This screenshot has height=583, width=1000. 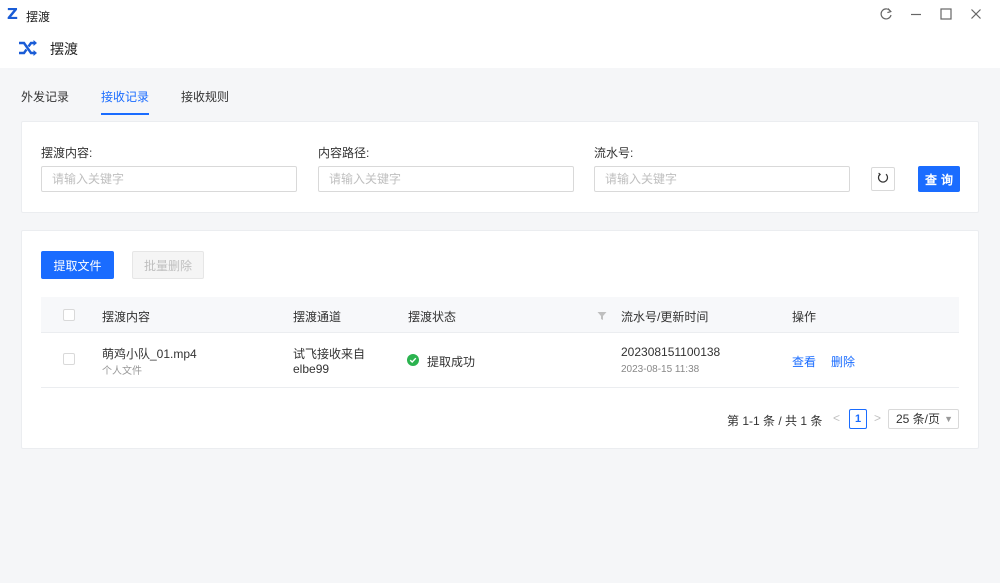 I want to click on refresh-icon, so click(x=883, y=179).